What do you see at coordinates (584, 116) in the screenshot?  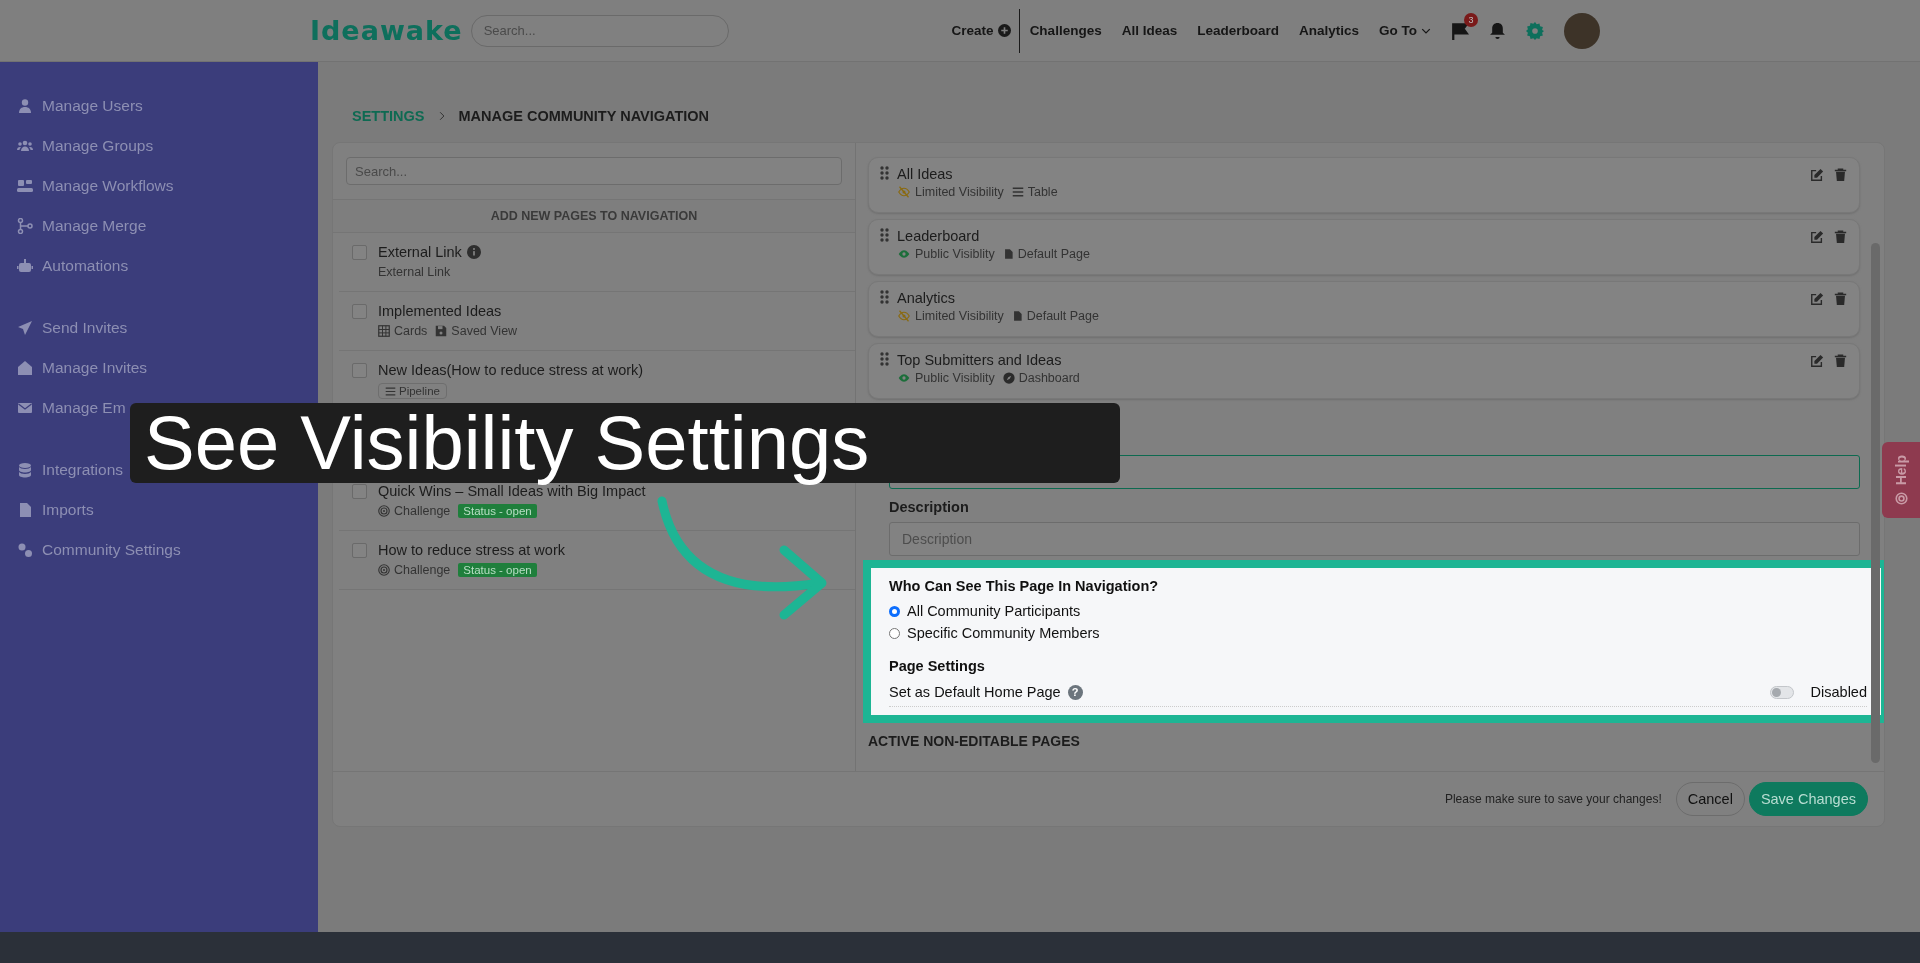 I see `page-title: MANAGE COMMUNITY NAVIGATION` at bounding box center [584, 116].